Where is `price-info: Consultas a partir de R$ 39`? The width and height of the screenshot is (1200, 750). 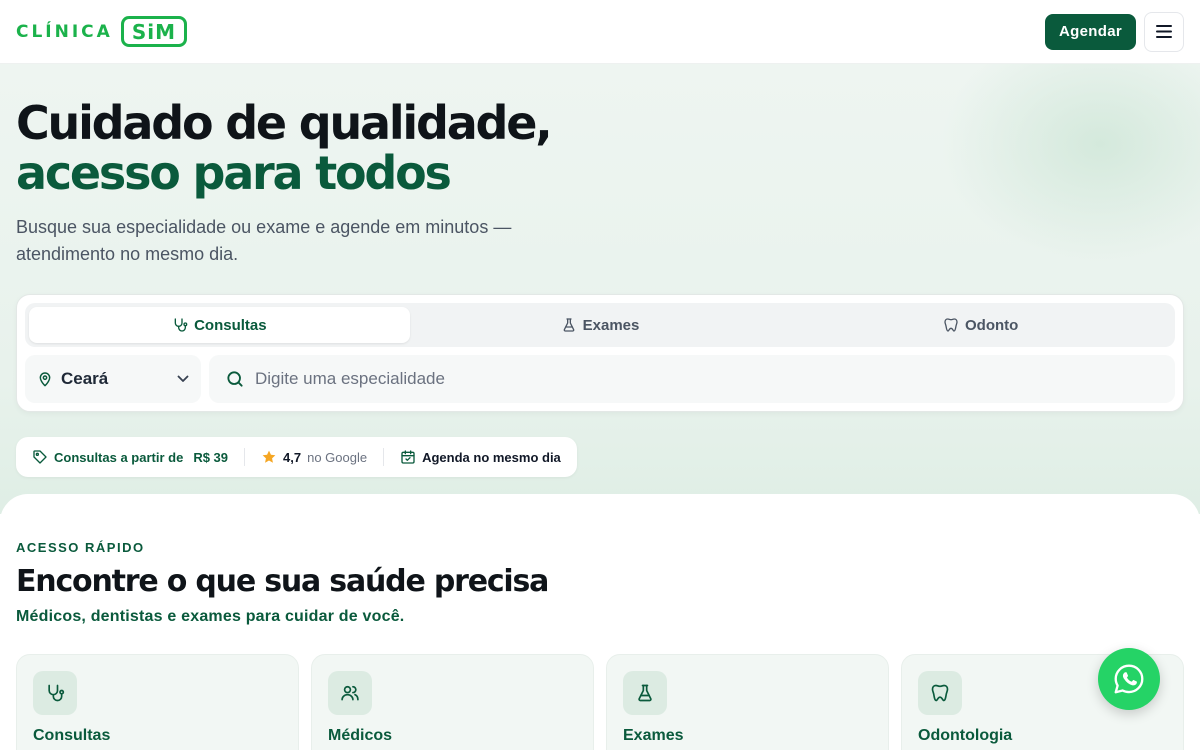
price-info: Consultas a partir de R$ 39 is located at coordinates (130, 457).